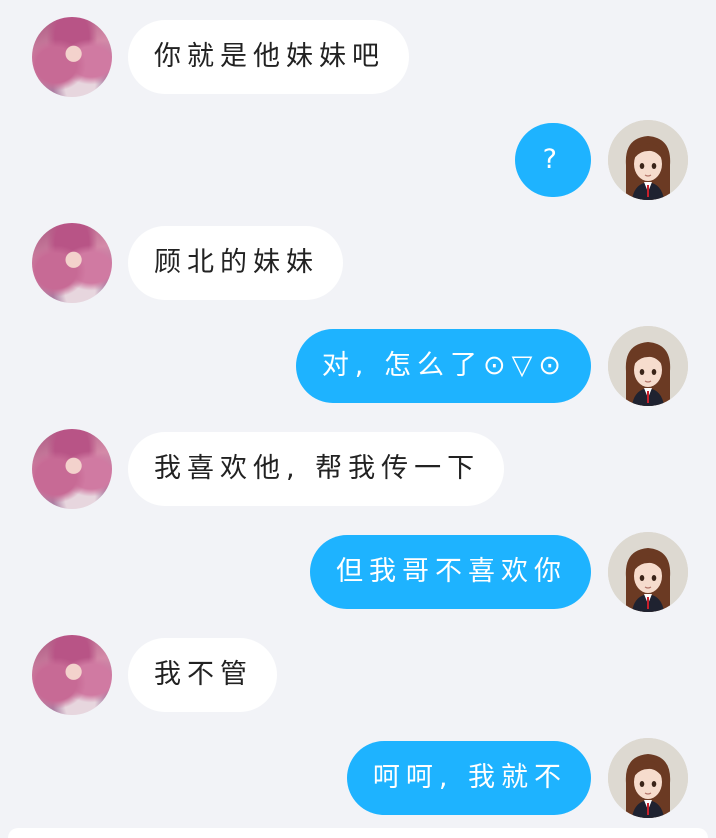  Describe the element at coordinates (316, 469) in the screenshot. I see `incoming-message-bubble: 我喜欢他, 帮我传一下` at that location.